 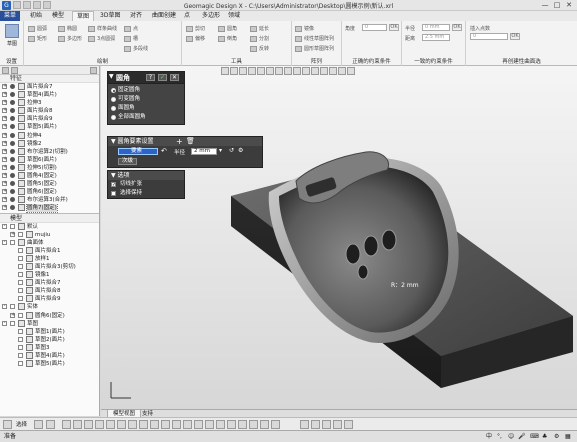 What do you see at coordinates (49, 192) in the screenshot?
I see `feature-tree-item: + 圆角6(固定)` at bounding box center [49, 192].